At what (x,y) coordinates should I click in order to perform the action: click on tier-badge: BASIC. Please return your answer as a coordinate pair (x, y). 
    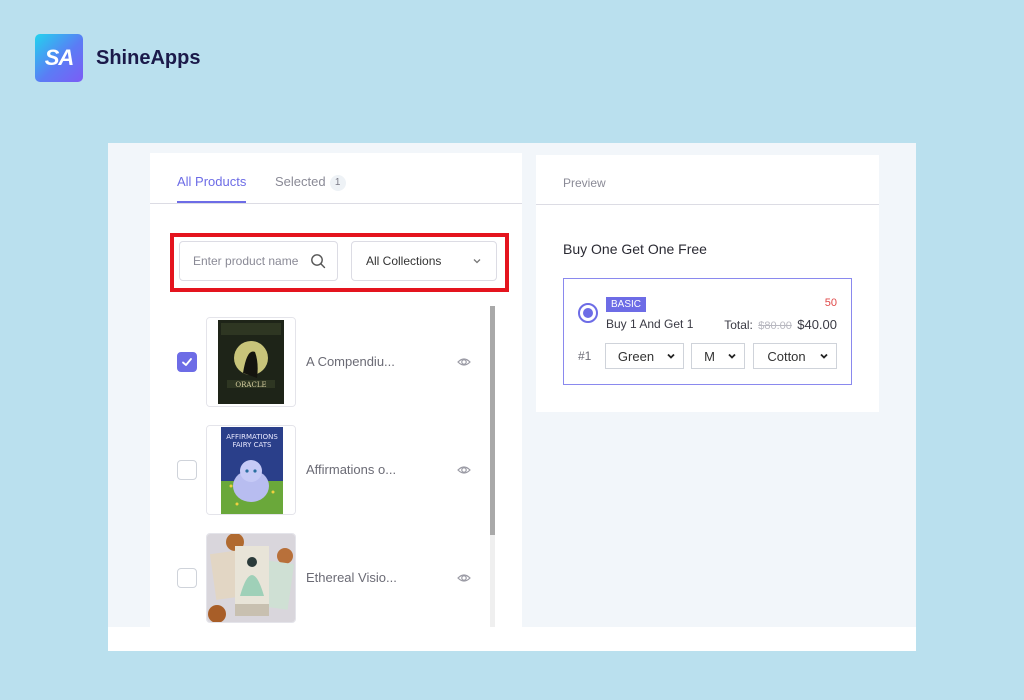
    Looking at the image, I should click on (626, 304).